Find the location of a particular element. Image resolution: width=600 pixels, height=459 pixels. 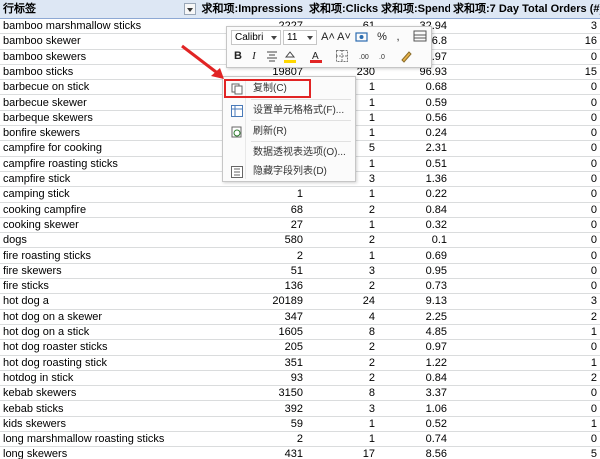

row-label: barbecue on stick is located at coordinates (99, 87).